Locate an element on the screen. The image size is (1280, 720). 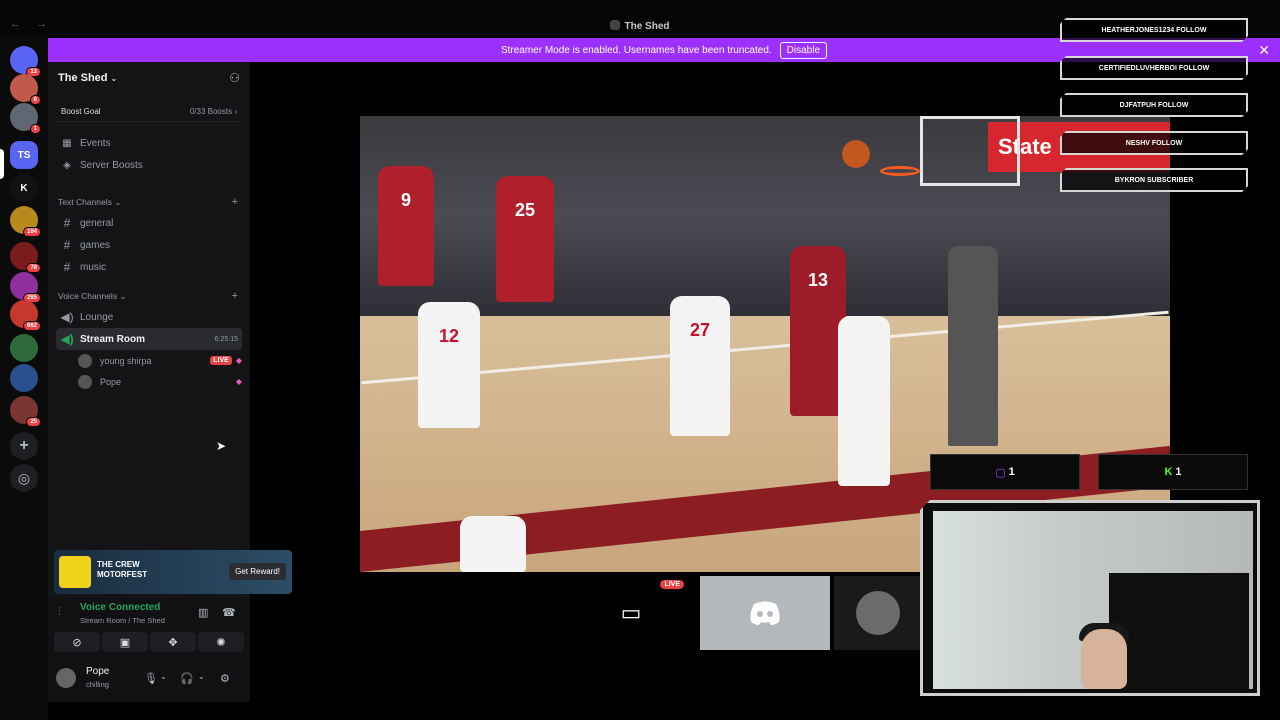
create-voice-channel-icon: + is located at coordinates (235, 296).